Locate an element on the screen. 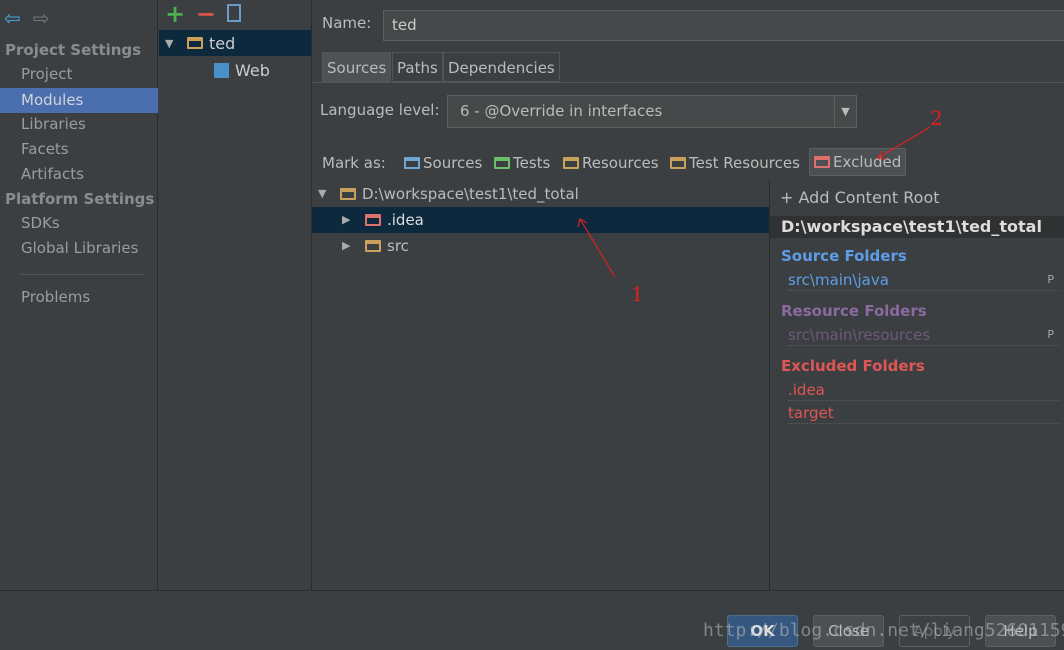 This screenshot has height=650, width=1064. facet-row-web: Web is located at coordinates (242, 70).